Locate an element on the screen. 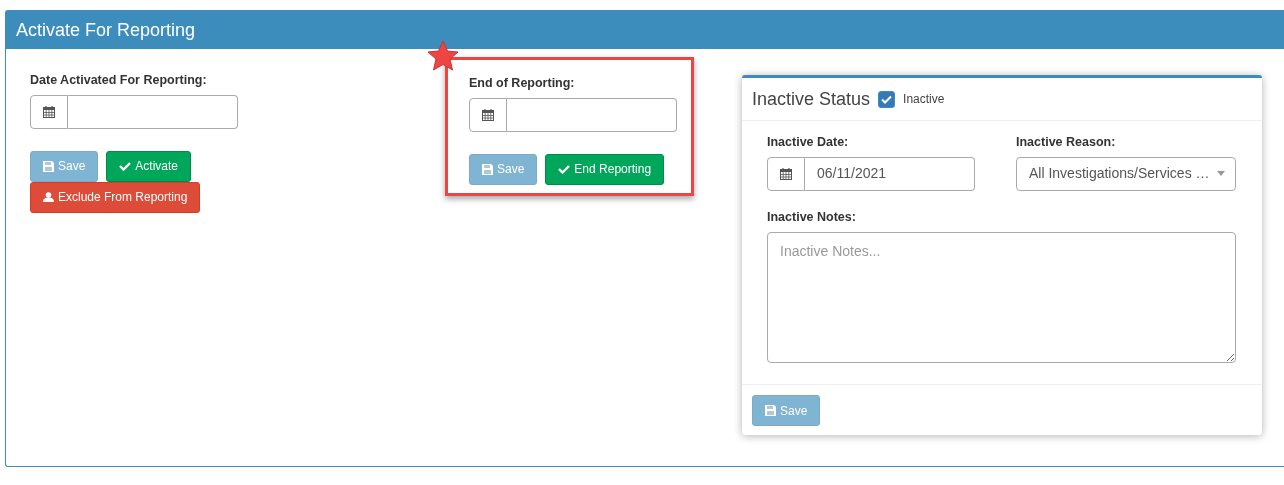 Image resolution: width=1284 pixels, height=485 pixels. user-icon is located at coordinates (48, 197).